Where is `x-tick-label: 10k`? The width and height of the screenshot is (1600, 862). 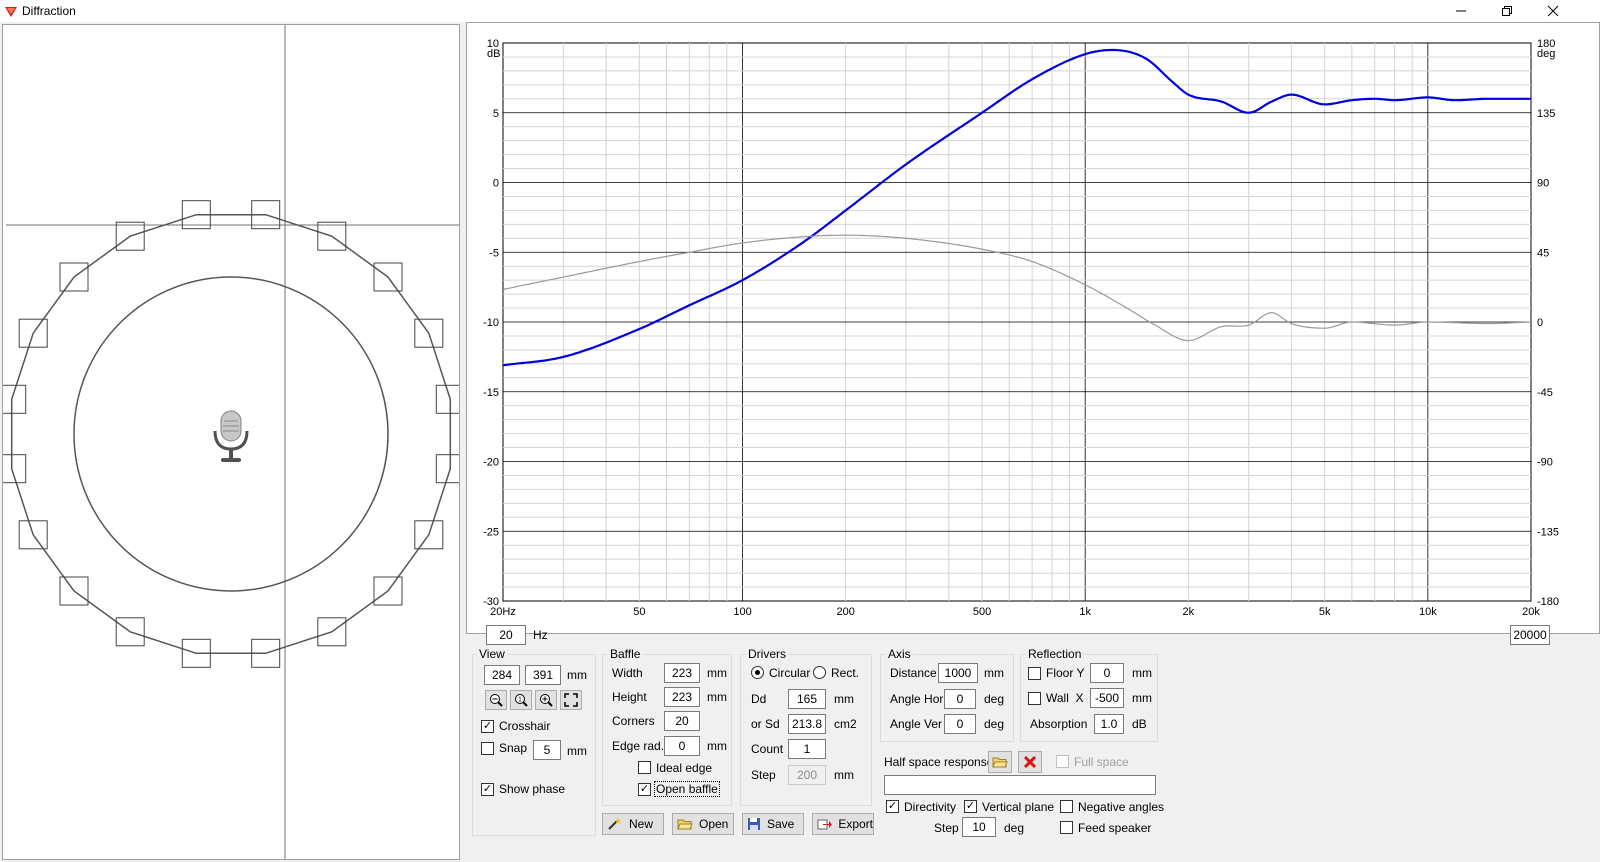 x-tick-label: 10k is located at coordinates (1428, 612).